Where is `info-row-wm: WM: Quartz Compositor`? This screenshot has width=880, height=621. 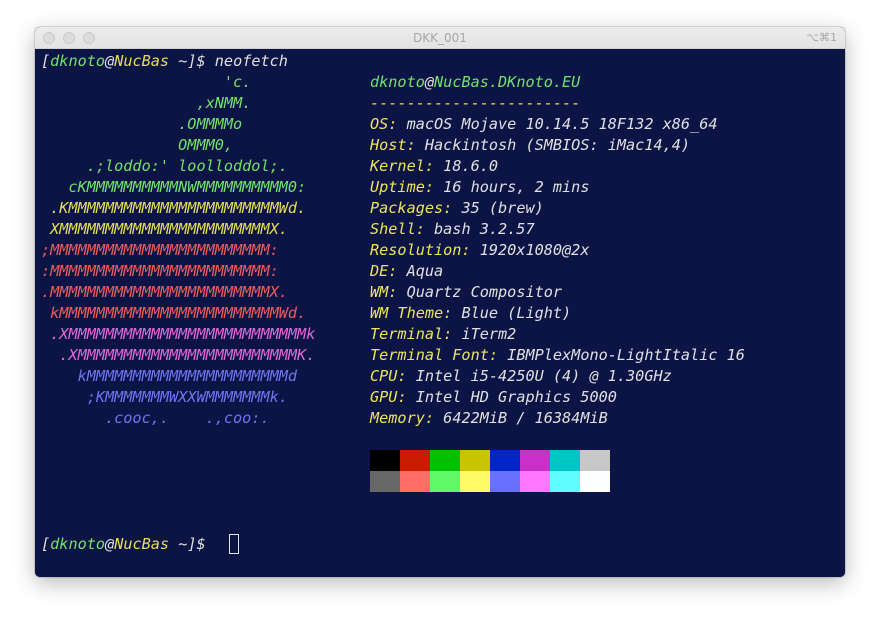
info-row-wm: WM: Quartz Compositor is located at coordinates (466, 292).